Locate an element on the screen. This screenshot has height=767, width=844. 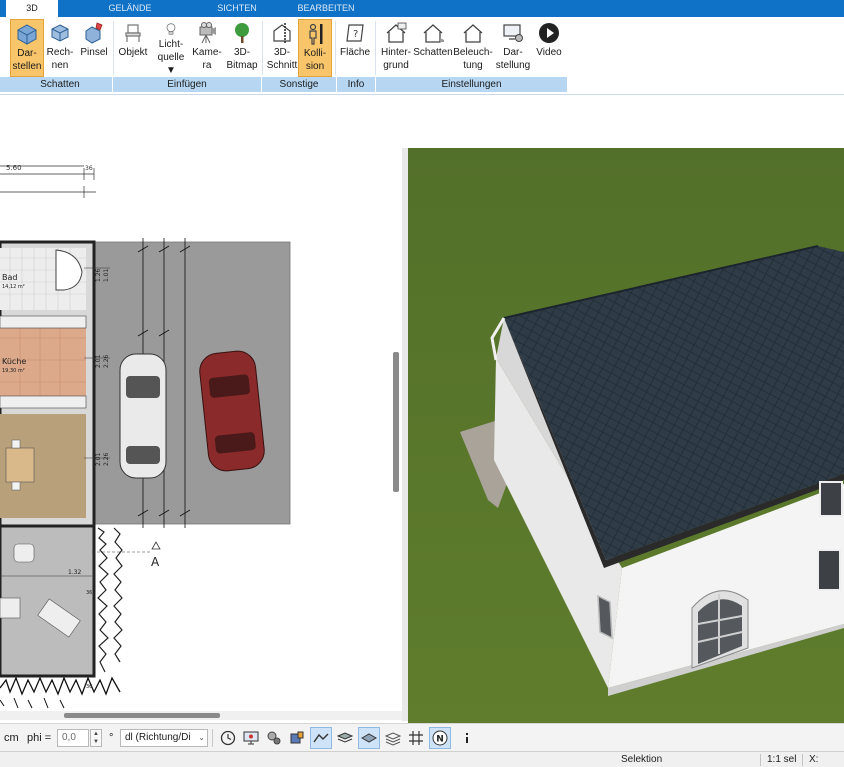
darstellung-label-2: stellung is located at coordinates (513, 65).